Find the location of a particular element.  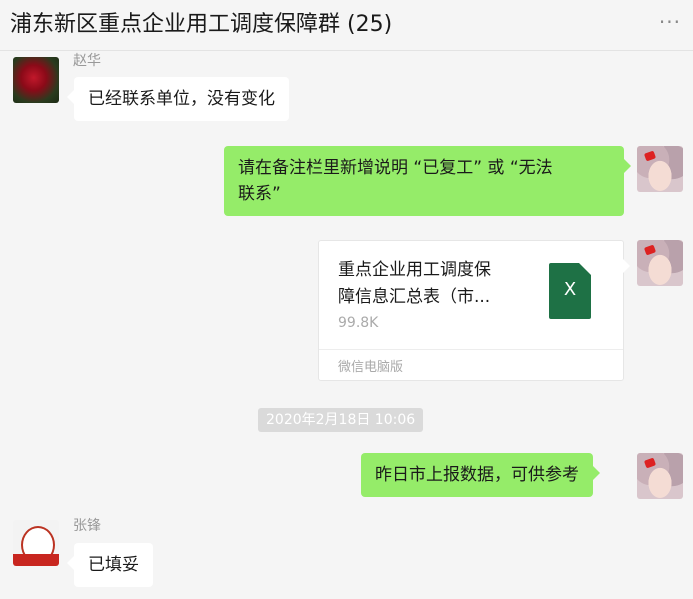

file-name-line: 重点企业用工调度保 is located at coordinates (414, 270).